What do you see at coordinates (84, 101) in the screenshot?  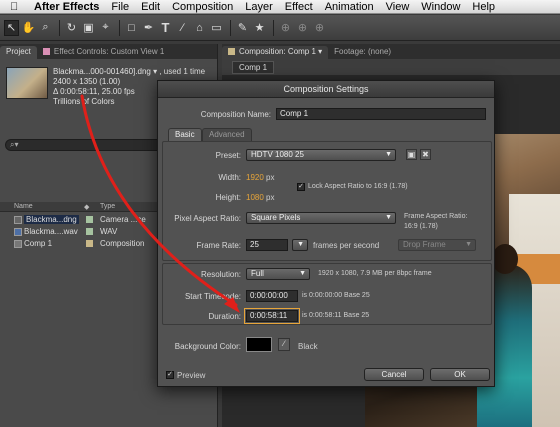 I see `footage-colors: Trillions of Colors` at bounding box center [84, 101].